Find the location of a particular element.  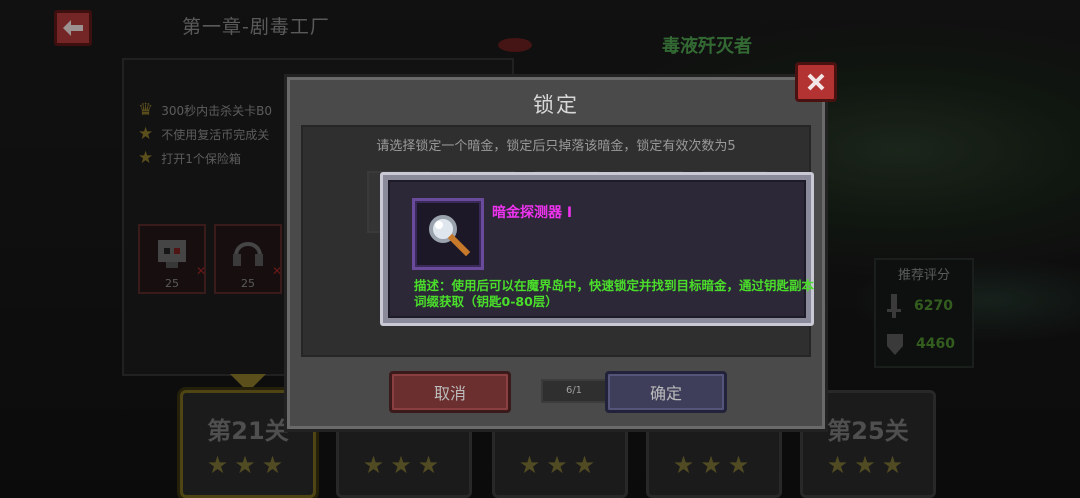

item-icon-frame is located at coordinates (448, 234).